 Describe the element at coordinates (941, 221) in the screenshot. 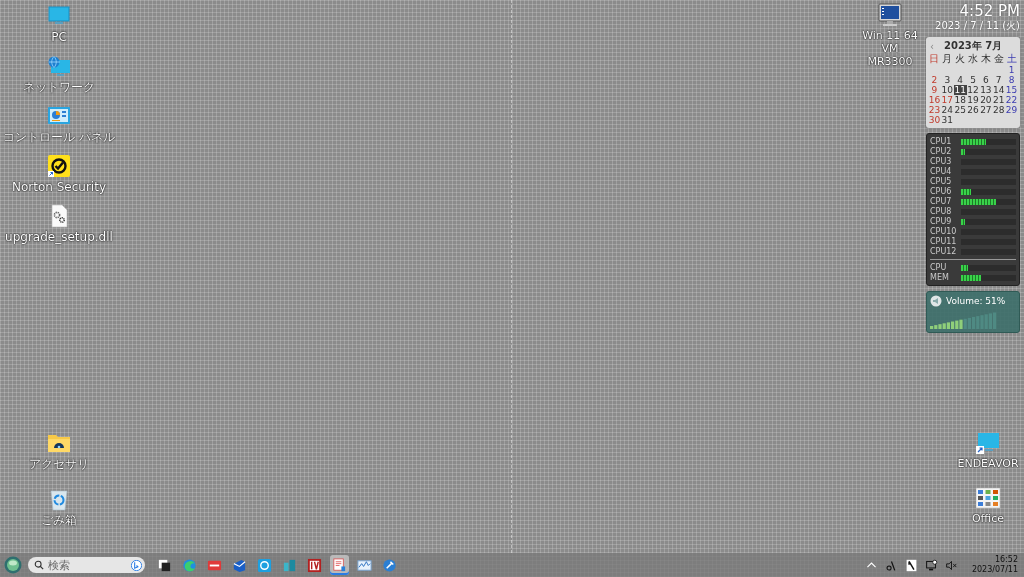

I see `meter-label: CPU9` at that location.